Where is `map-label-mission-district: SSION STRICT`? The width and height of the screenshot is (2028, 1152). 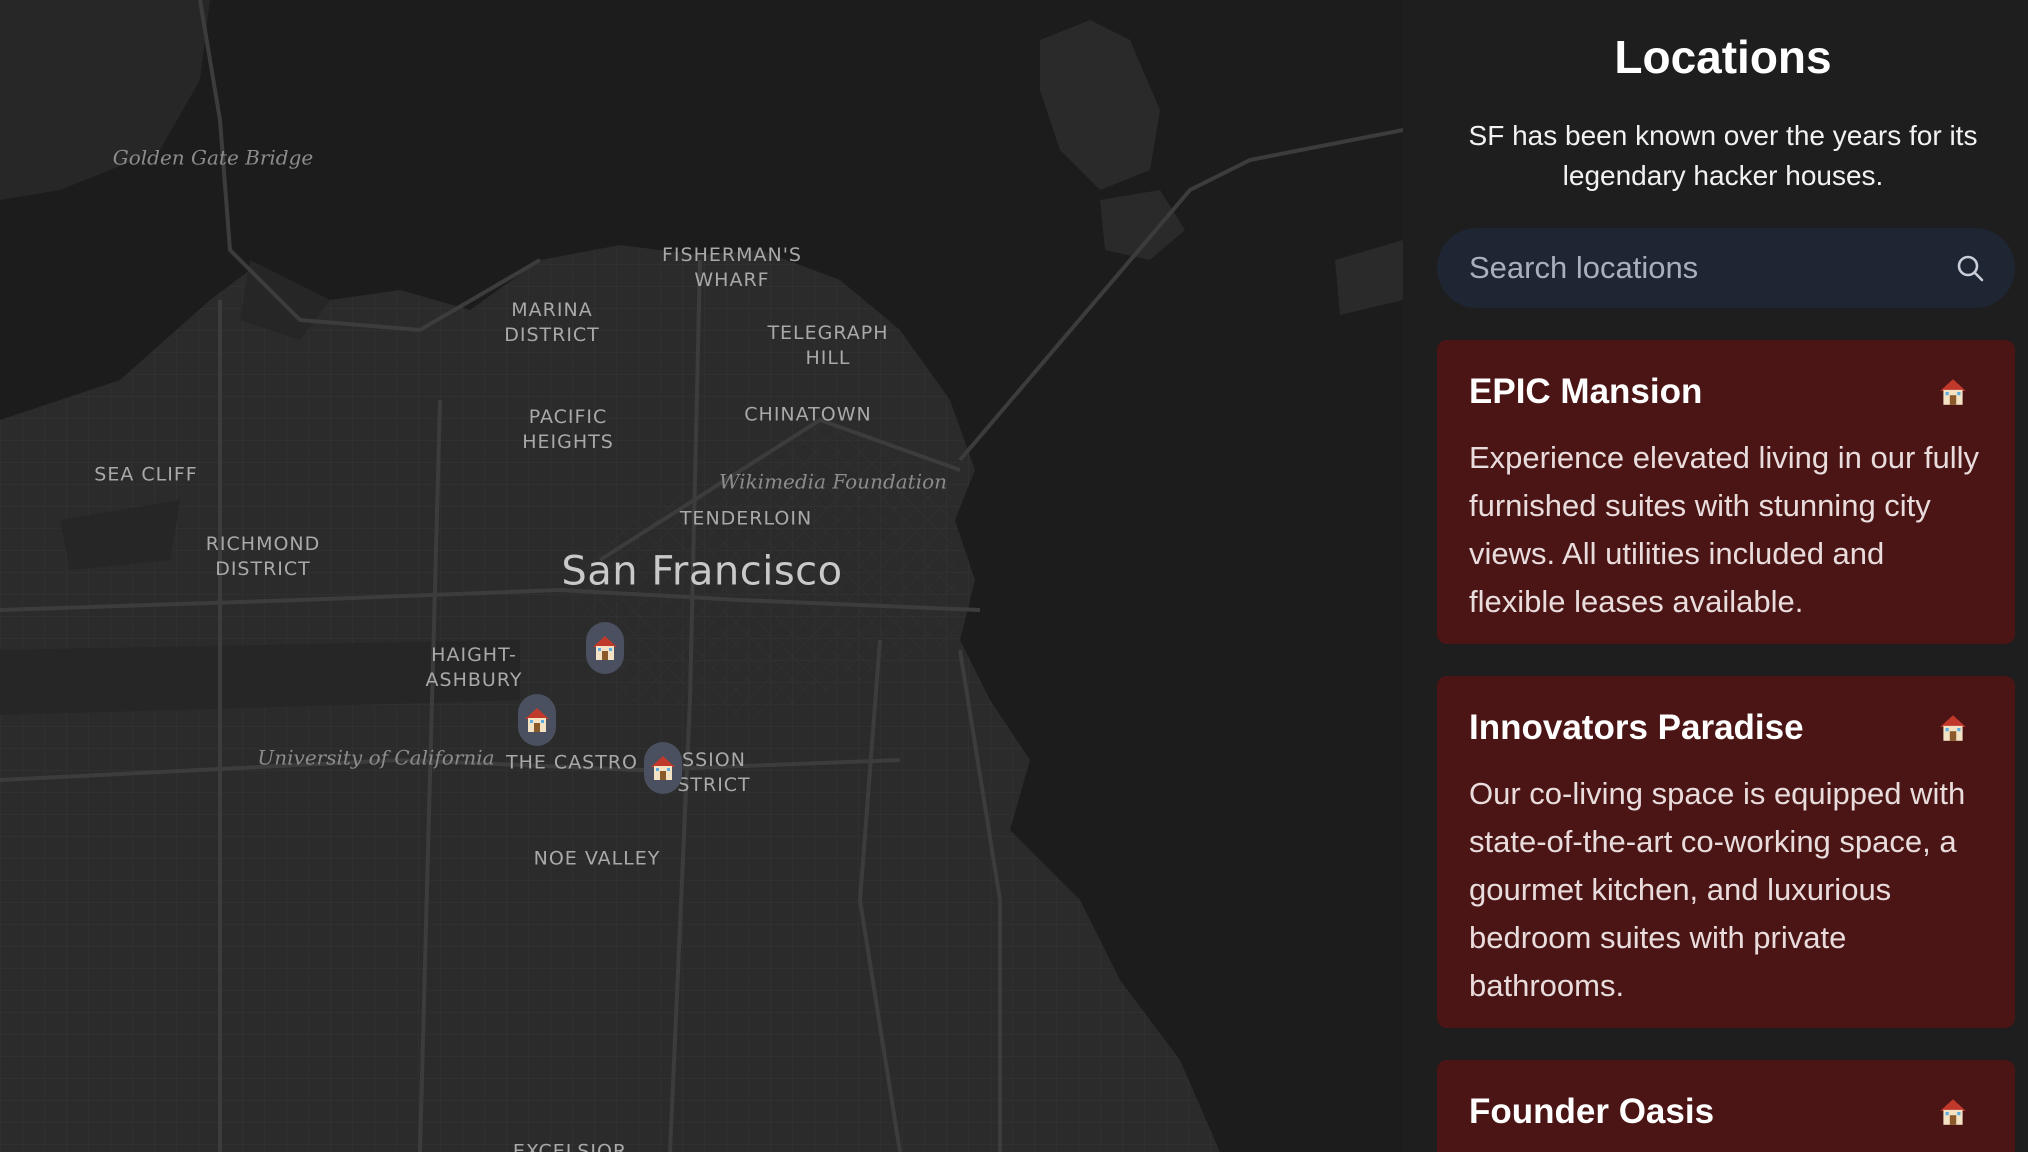
map-label-mission-district: SSION STRICT is located at coordinates (714, 772).